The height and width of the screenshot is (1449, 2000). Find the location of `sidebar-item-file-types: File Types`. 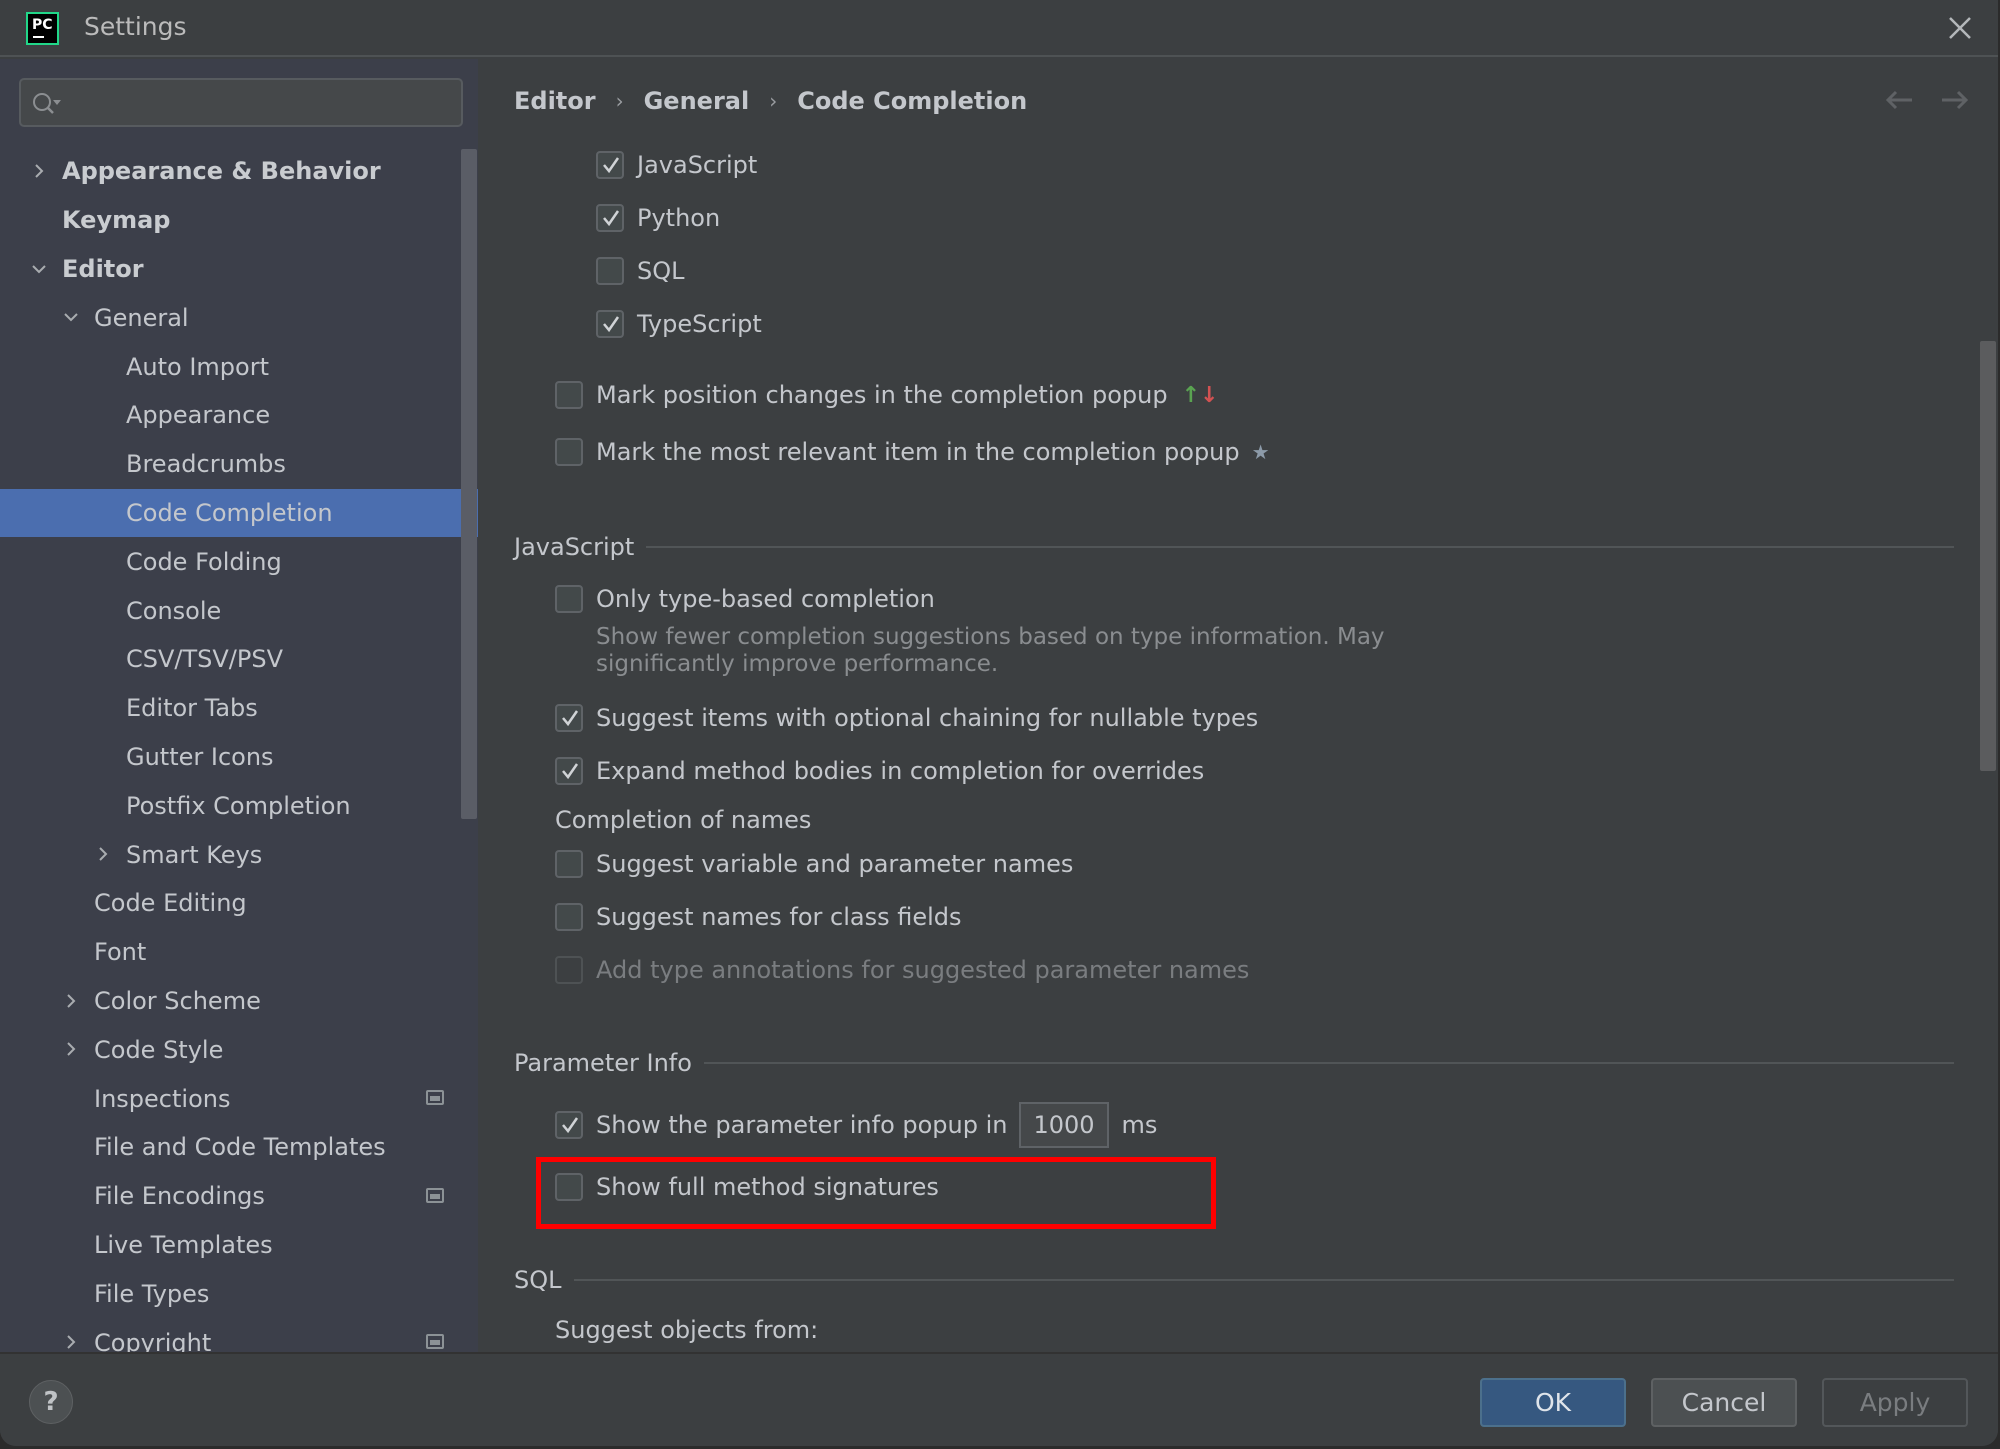

sidebar-item-file-types: File Types is located at coordinates (239, 1293).